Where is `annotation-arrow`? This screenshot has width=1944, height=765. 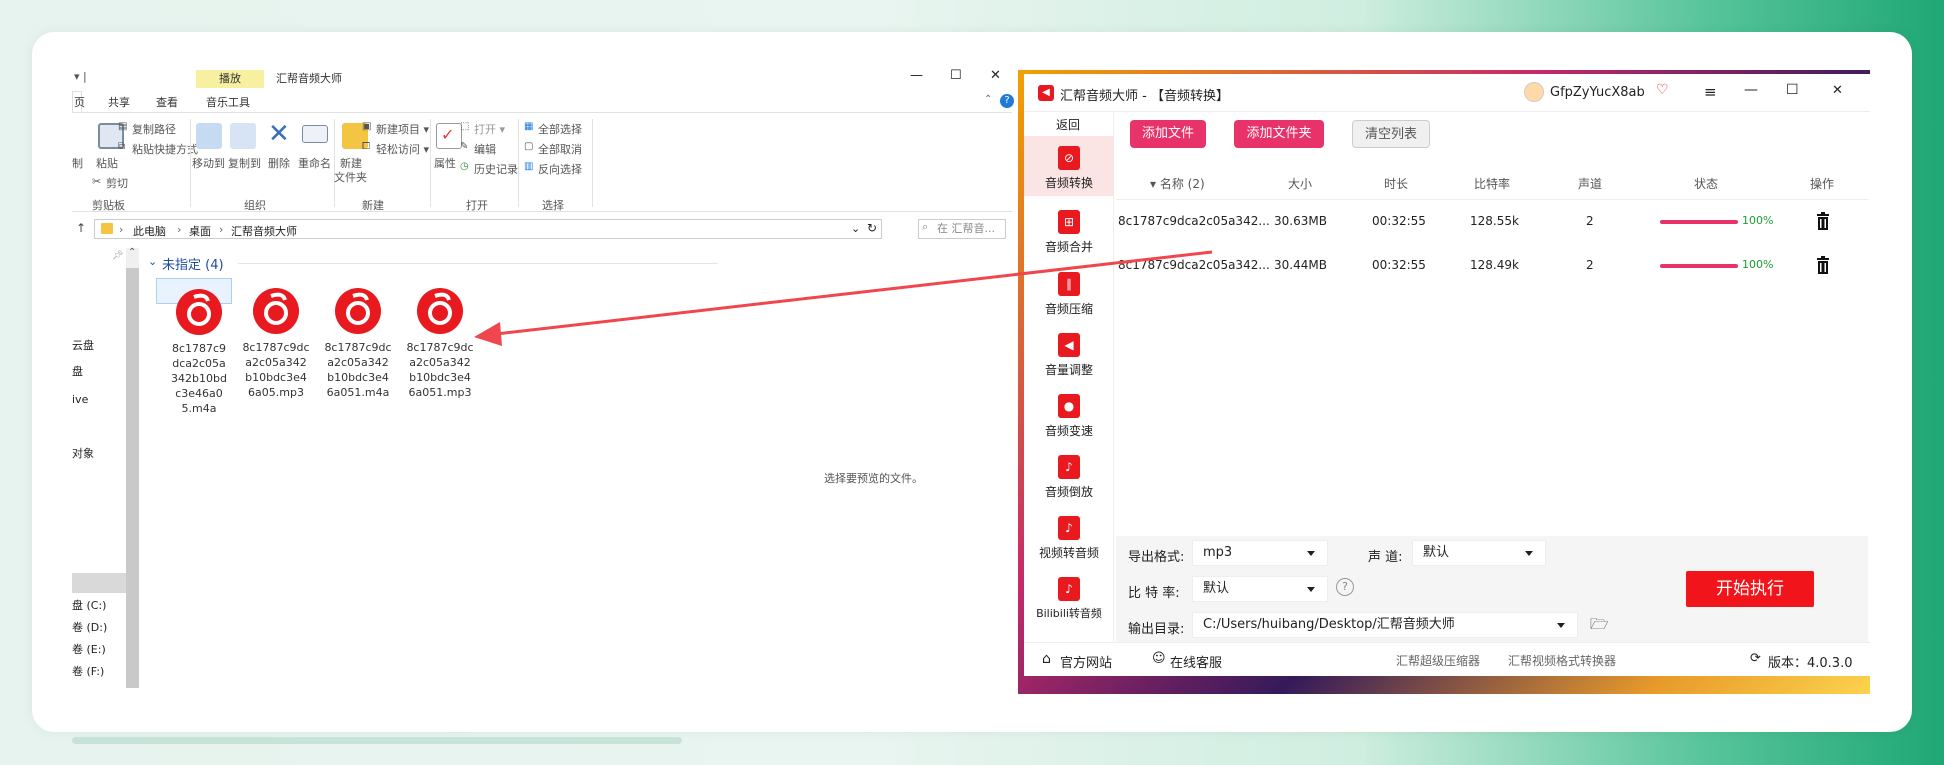
annotation-arrow is located at coordinates (843, 298).